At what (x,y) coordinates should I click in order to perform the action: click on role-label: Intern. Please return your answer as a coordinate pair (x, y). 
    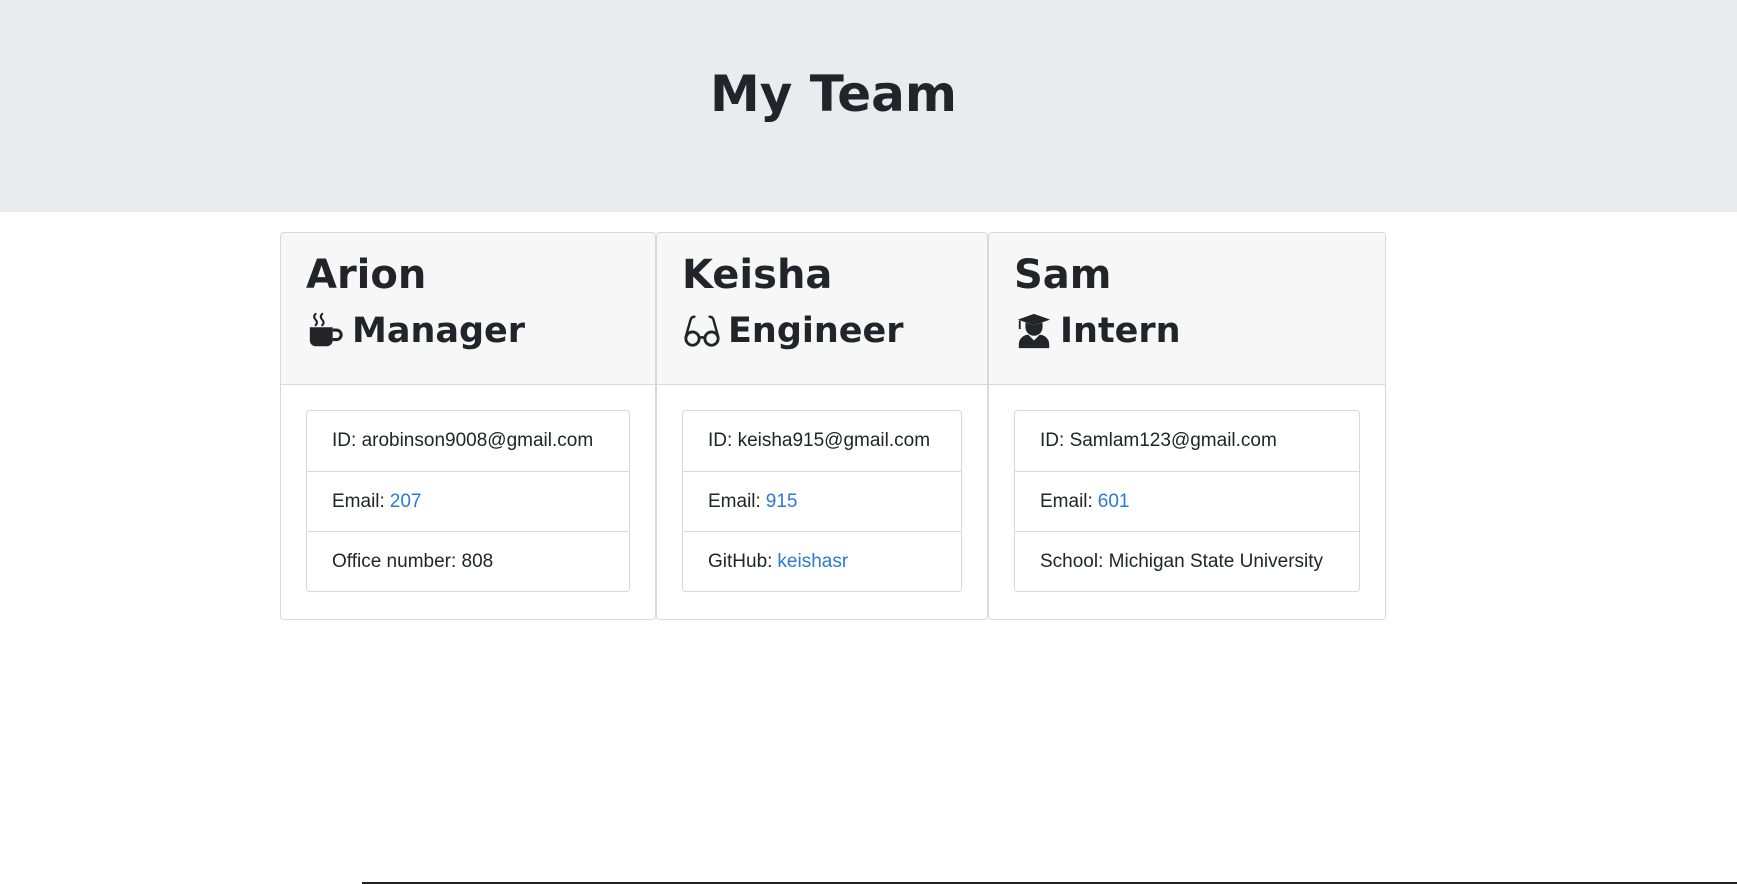
    Looking at the image, I should click on (1120, 331).